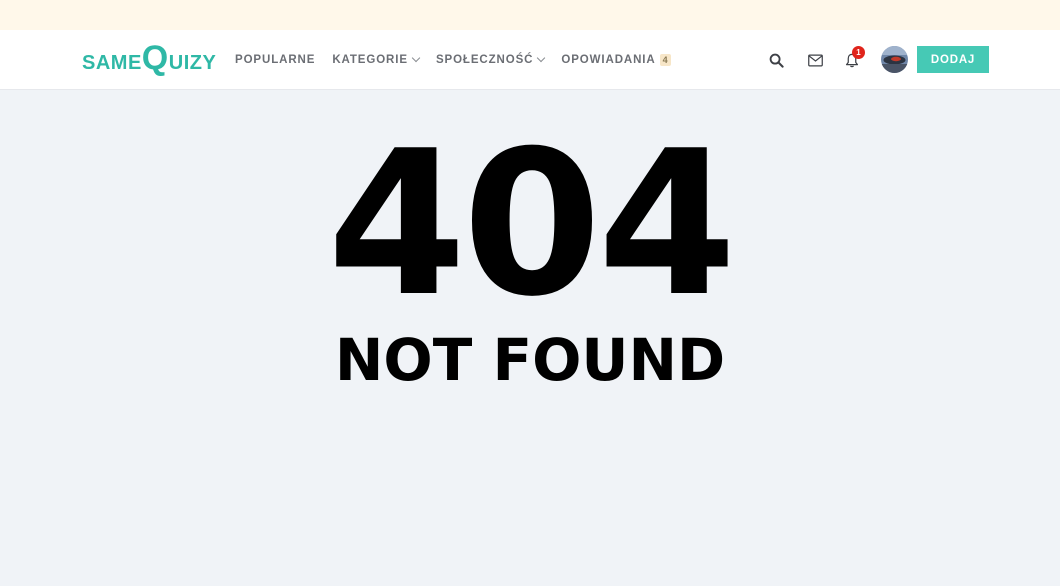 The image size is (1060, 586). What do you see at coordinates (665, 59) in the screenshot?
I see `opowiadania-count-badge: 4` at bounding box center [665, 59].